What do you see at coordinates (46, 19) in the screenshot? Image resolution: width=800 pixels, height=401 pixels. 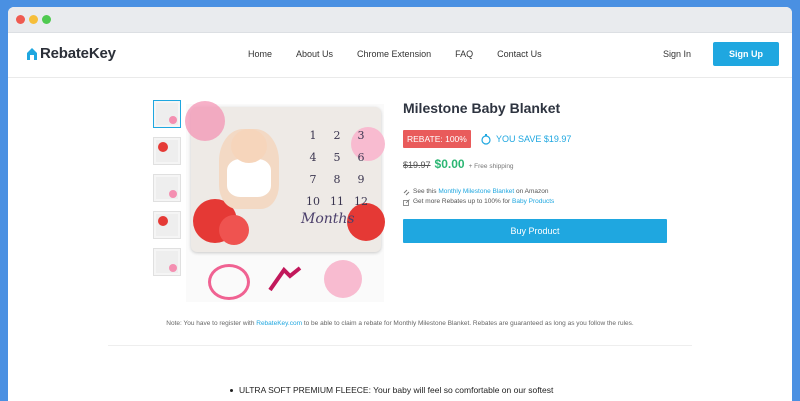 I see `maximize-window-dot` at bounding box center [46, 19].